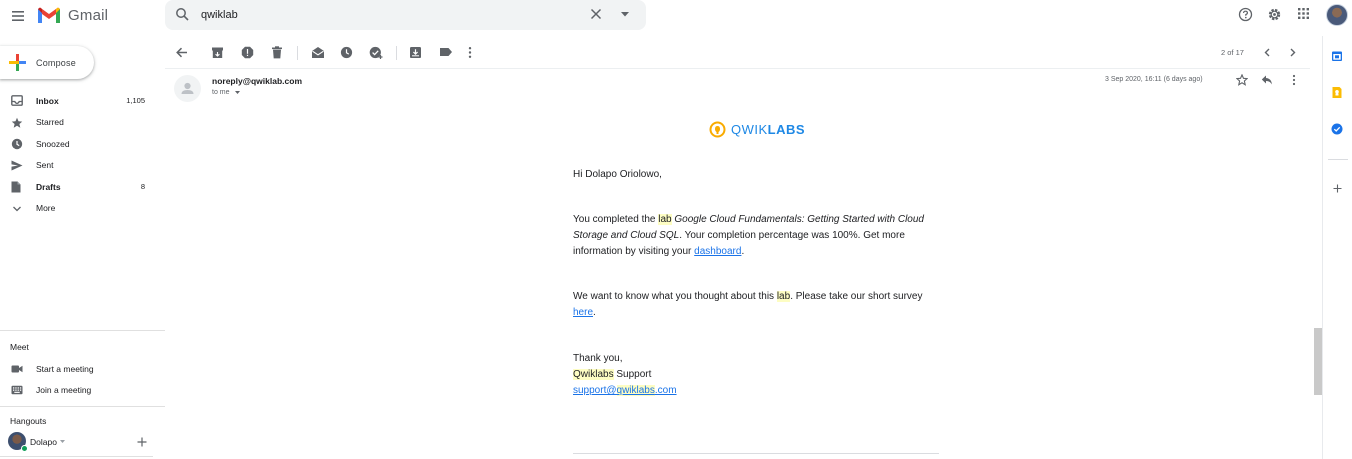  I want to click on join-meeting-item: Join a meeting, so click(80, 390).